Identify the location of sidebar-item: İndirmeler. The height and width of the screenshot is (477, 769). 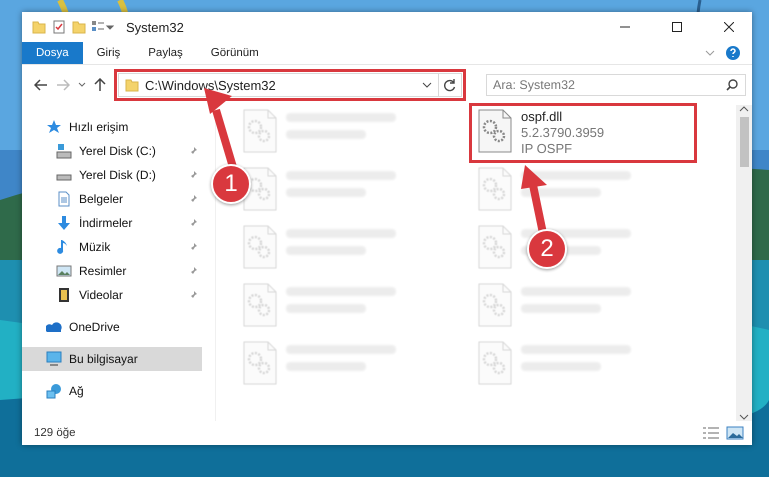
(112, 223).